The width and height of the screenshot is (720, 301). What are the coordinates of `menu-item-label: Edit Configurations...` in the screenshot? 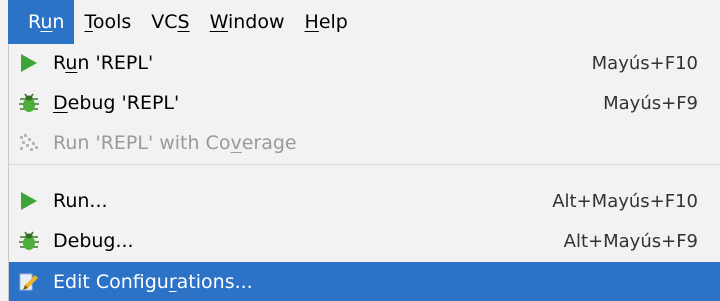 It's located at (153, 281).